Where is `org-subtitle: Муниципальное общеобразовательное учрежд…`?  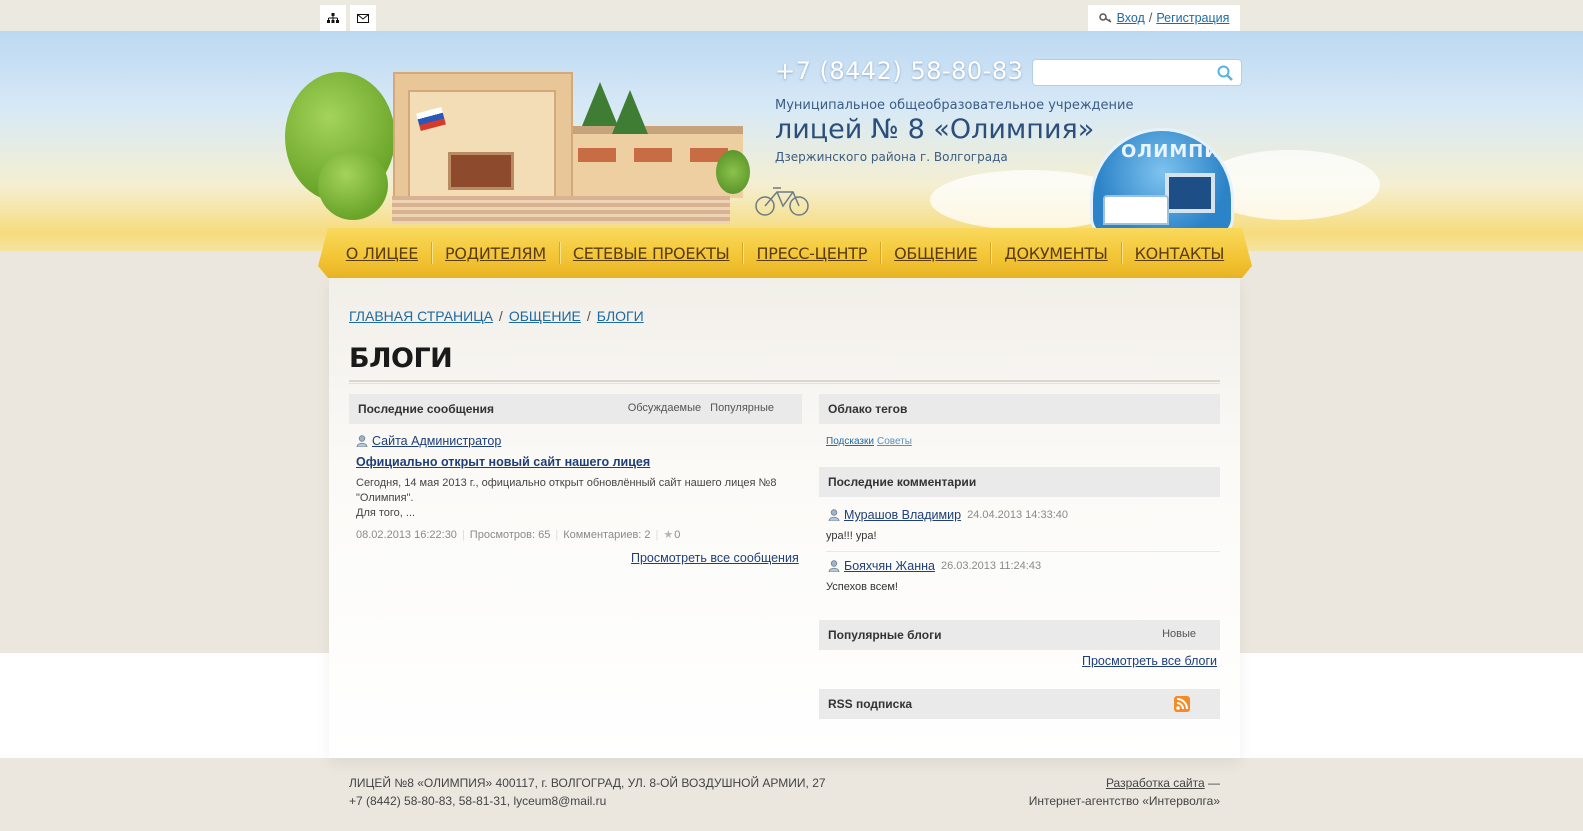
org-subtitle: Муниципальное общеобразовательное учрежд… is located at coordinates (954, 105).